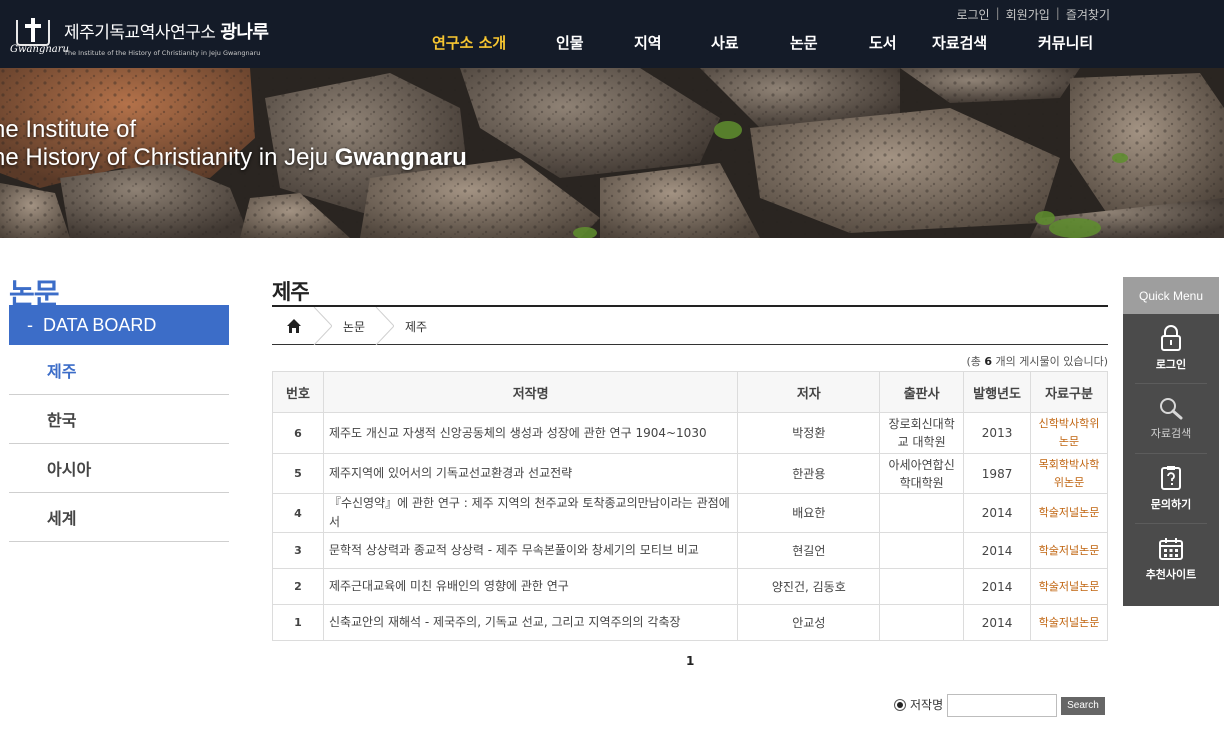 The image size is (1224, 741). Describe the element at coordinates (1037, 361) in the screenshot. I see `post-count: (총 6 개의 게시물이 있습니다)` at that location.